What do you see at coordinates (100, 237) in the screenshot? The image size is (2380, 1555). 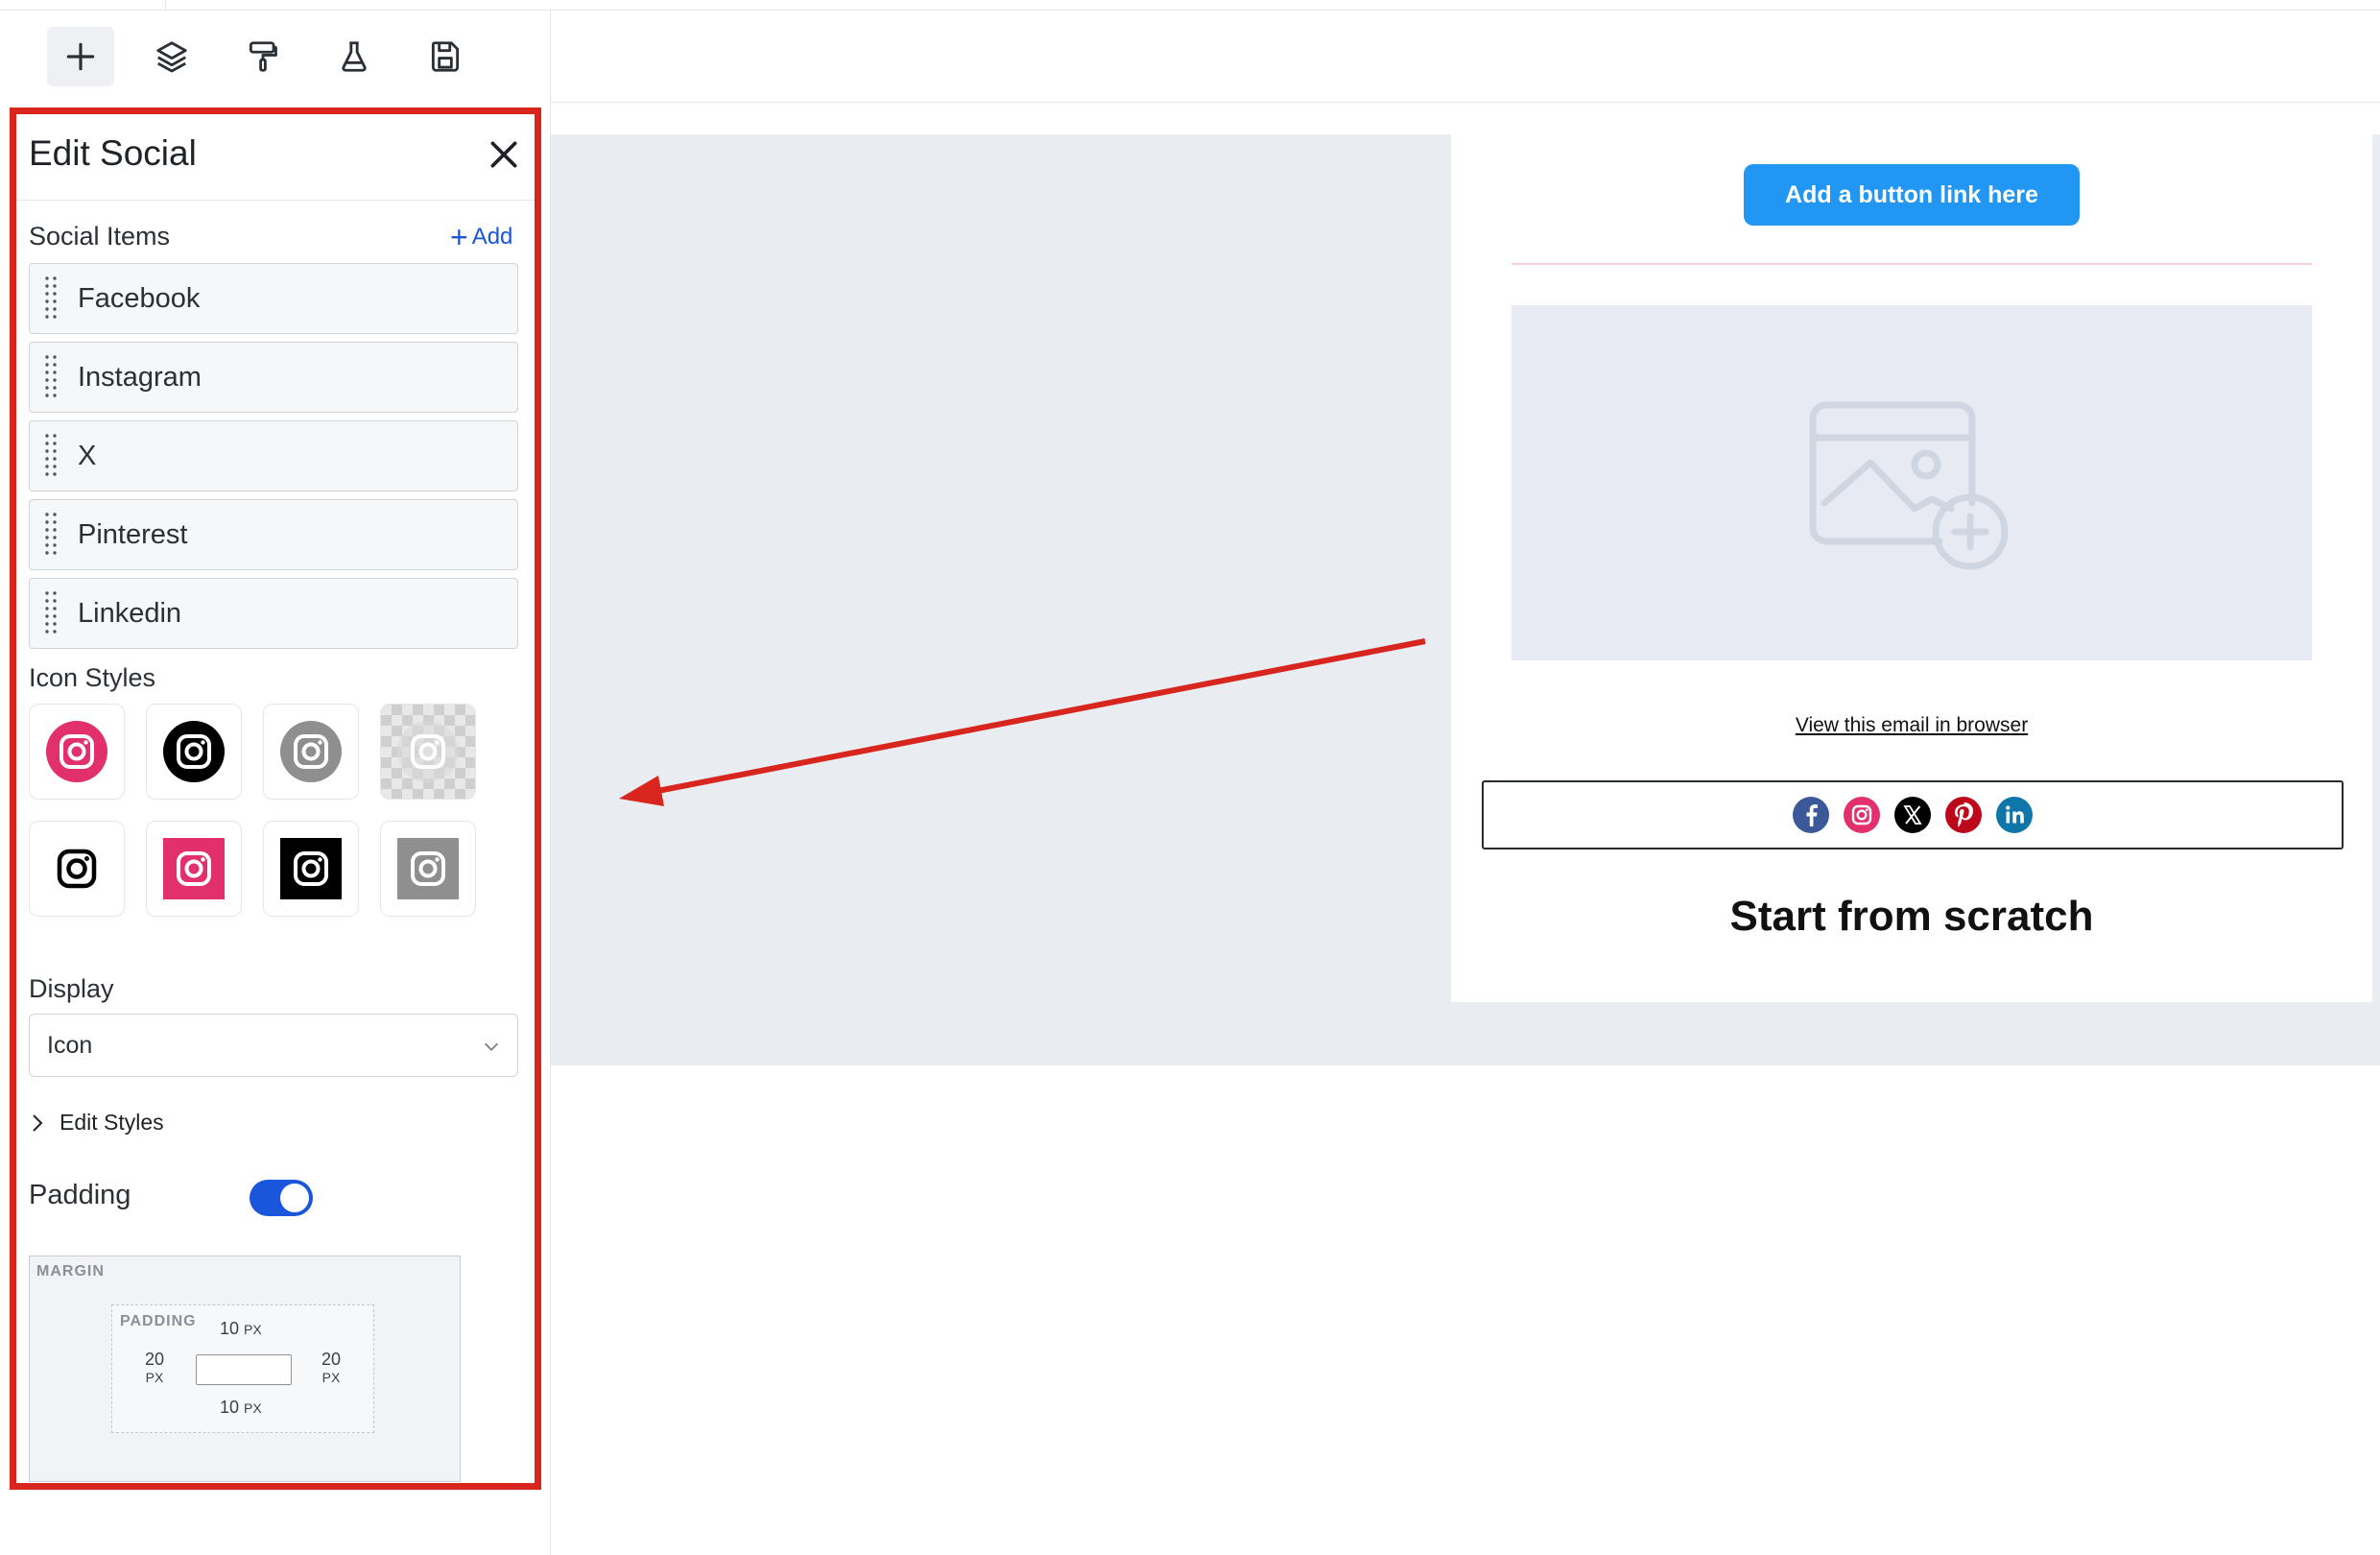 I see `social-items-label: Social Items` at bounding box center [100, 237].